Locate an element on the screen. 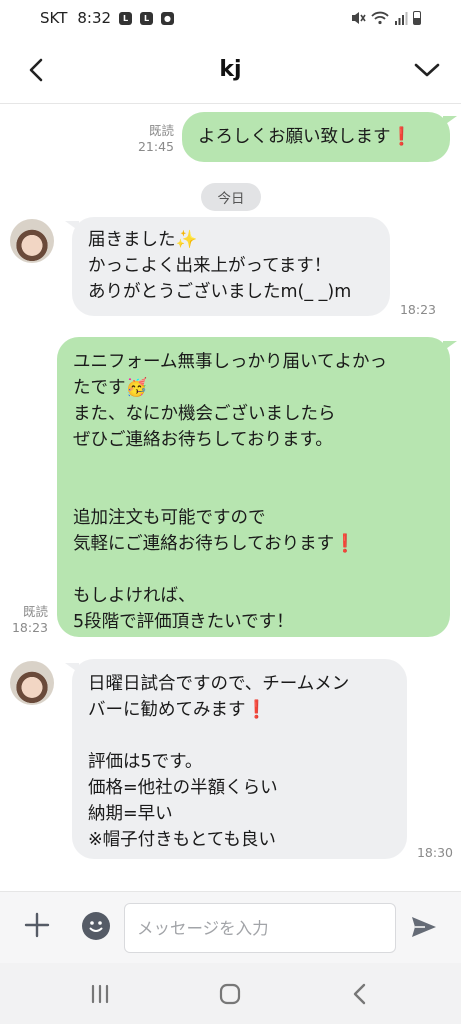 The width and height of the screenshot is (461, 1024). message-meta: 既読 21:45 is located at coordinates (151, 139).